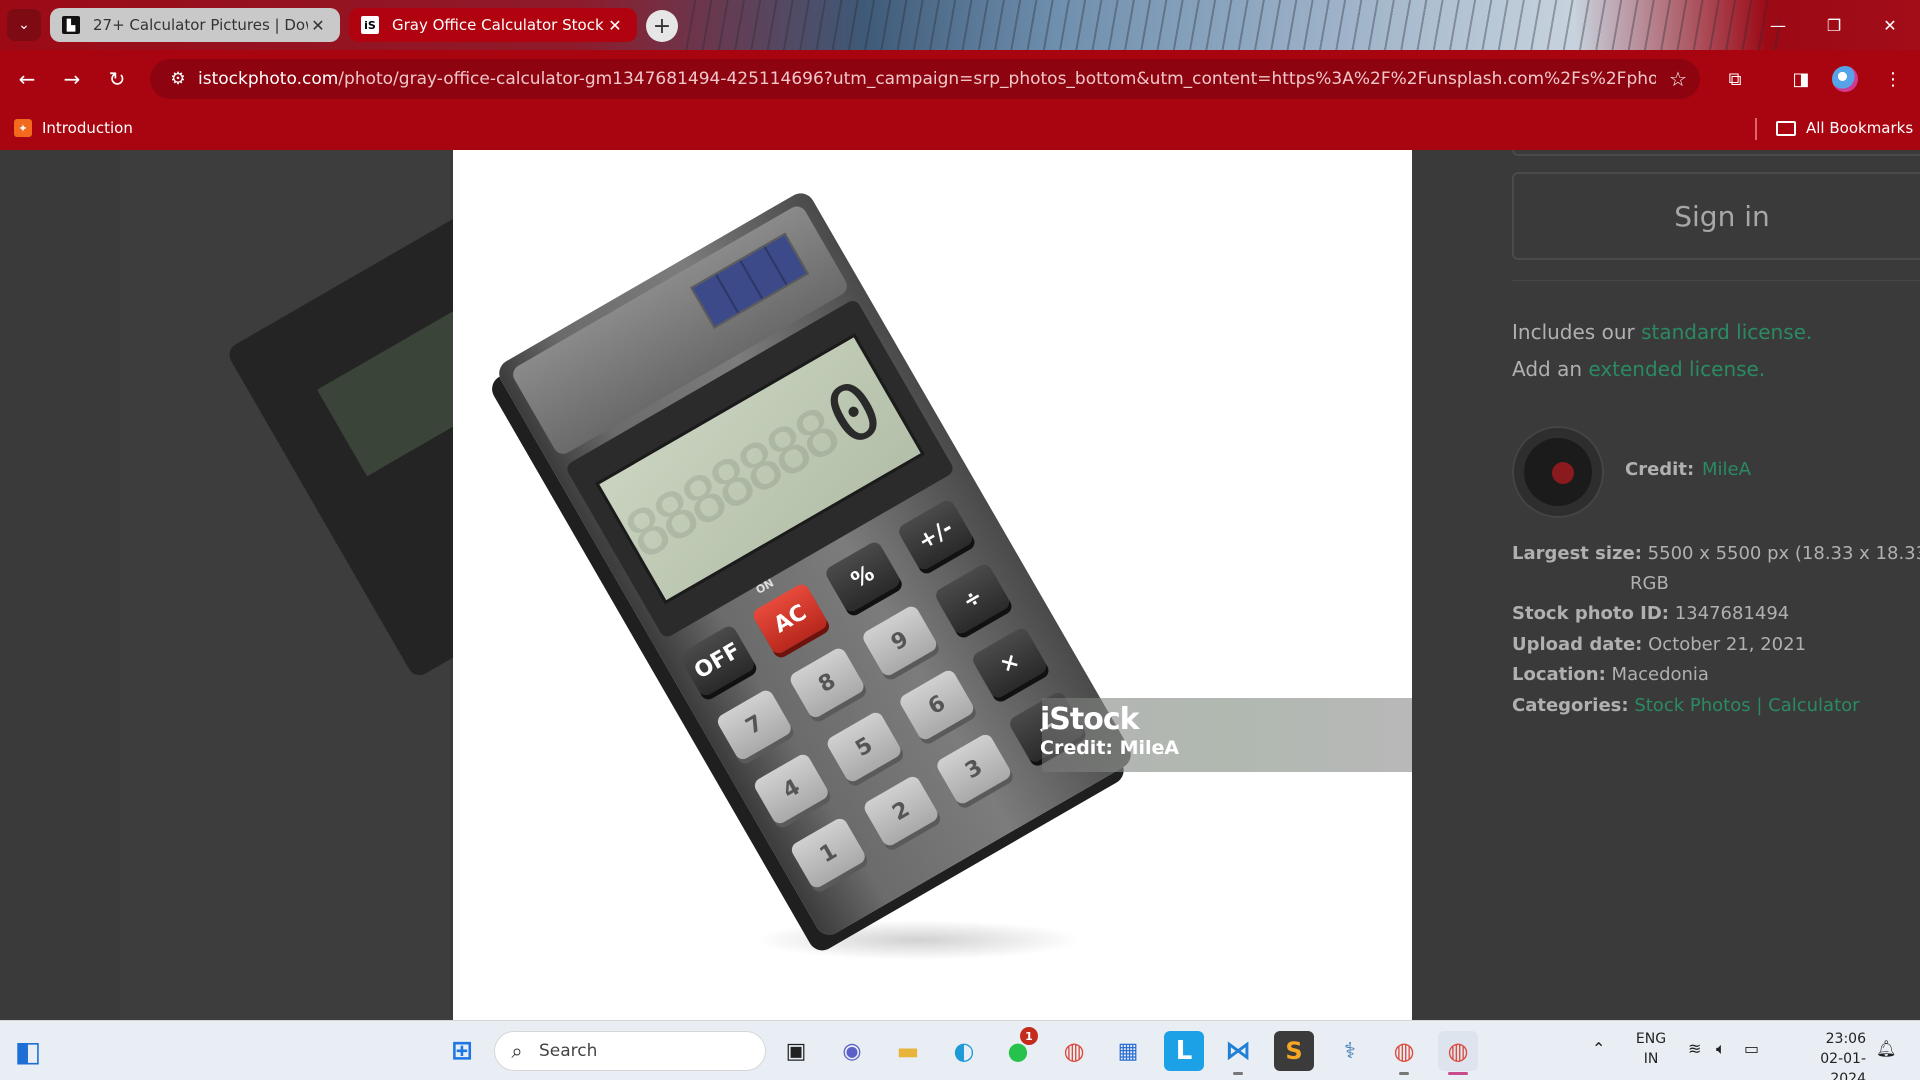 The width and height of the screenshot is (1920, 1080). What do you see at coordinates (27, 79) in the screenshot?
I see `back-icon: ←` at bounding box center [27, 79].